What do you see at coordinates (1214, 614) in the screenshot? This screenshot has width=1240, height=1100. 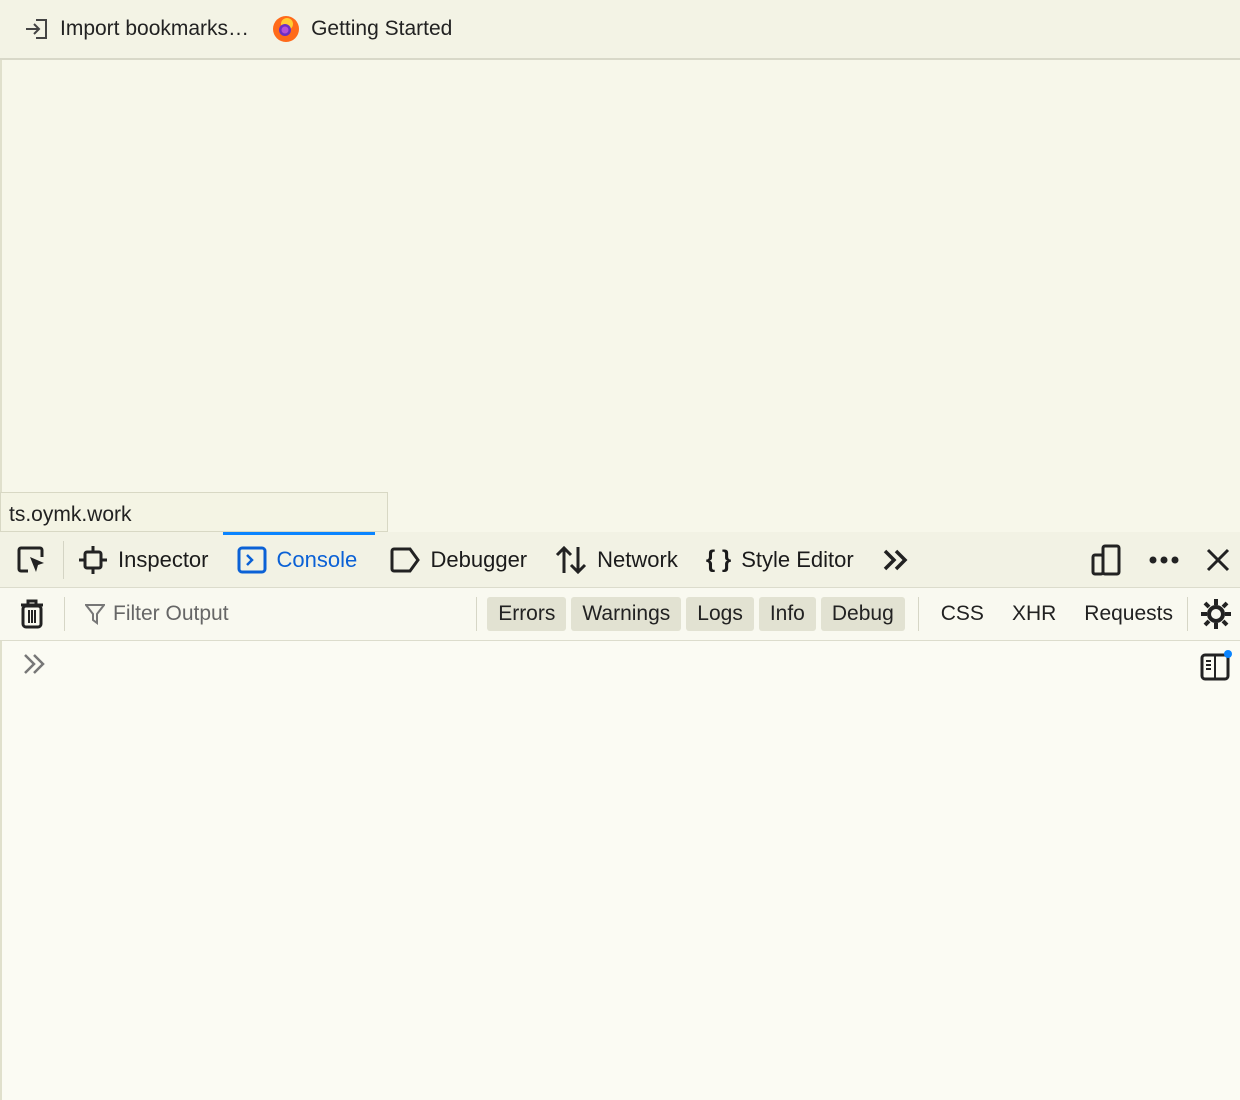 I see `settings-icon` at bounding box center [1214, 614].